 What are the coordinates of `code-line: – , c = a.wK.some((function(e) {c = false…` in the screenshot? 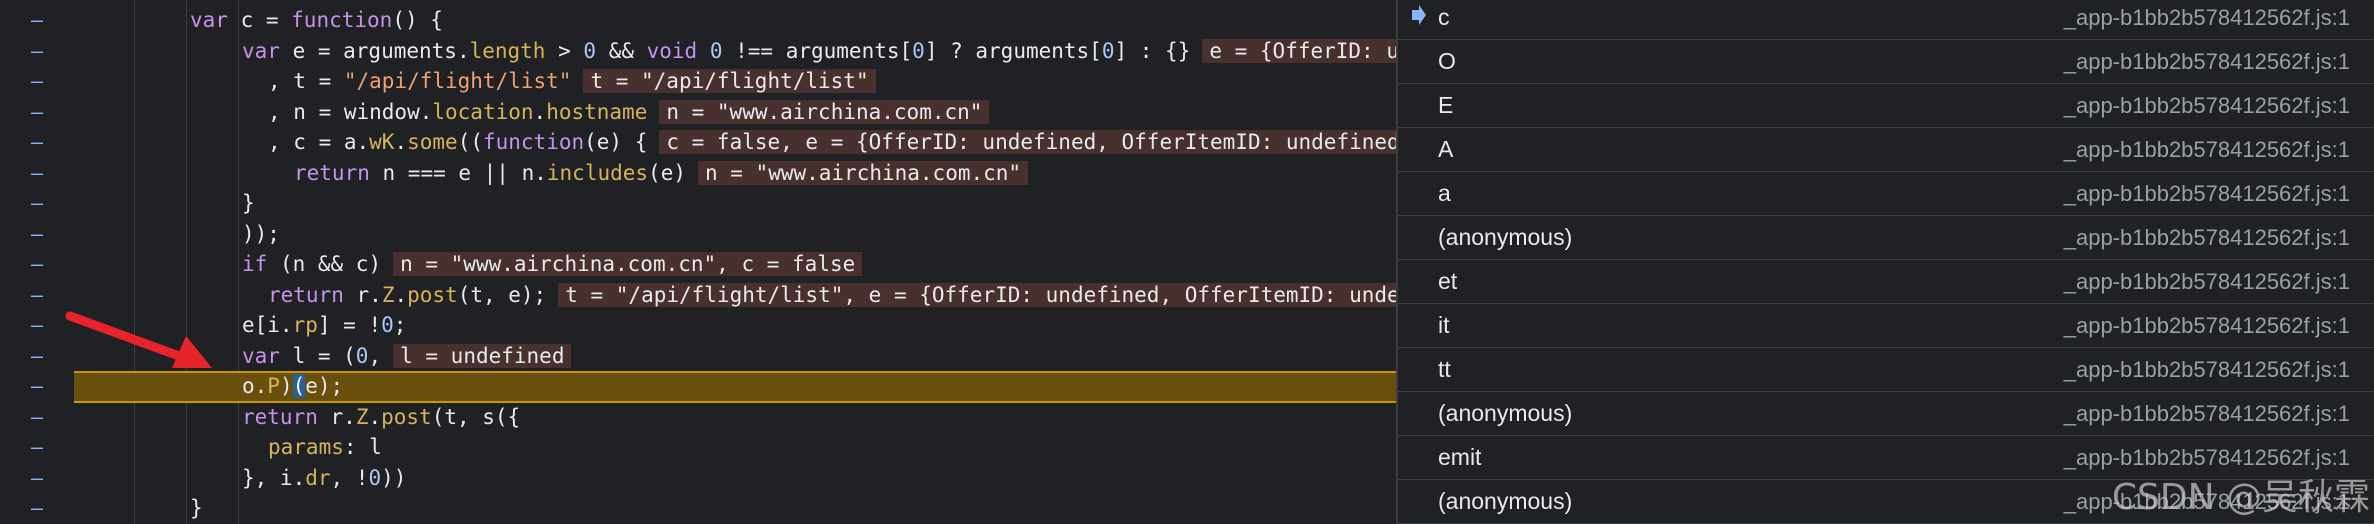 It's located at (698, 142).